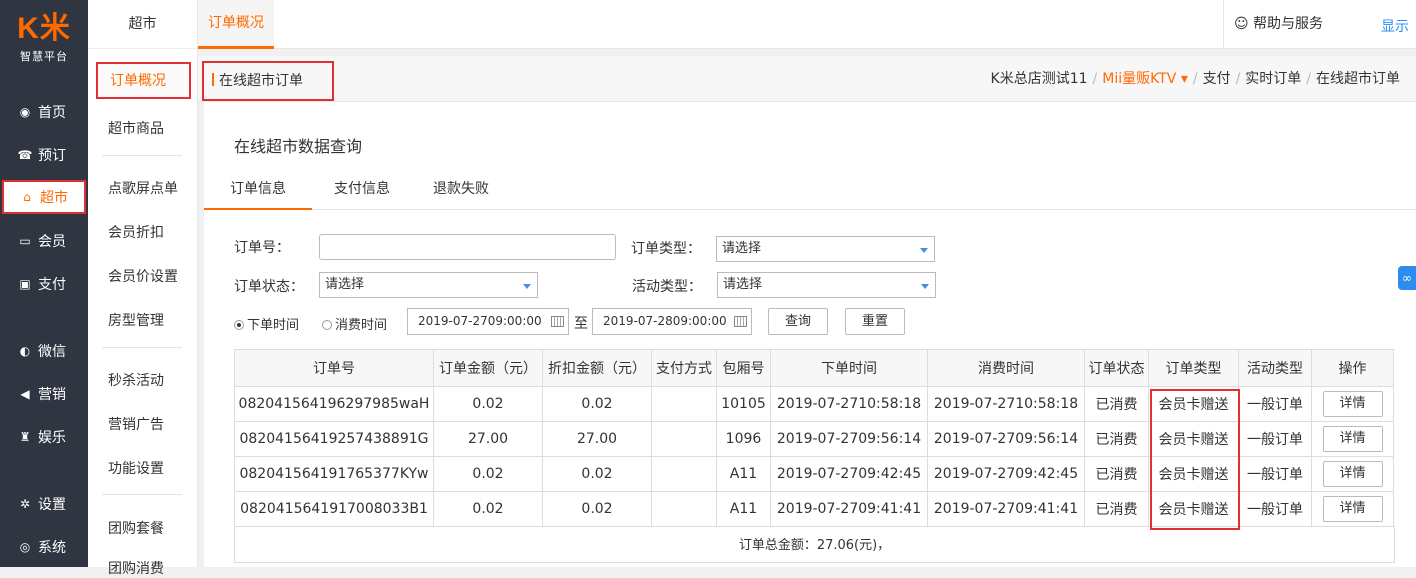 The height and width of the screenshot is (578, 1416). What do you see at coordinates (826, 285) in the screenshot?
I see `activity-type-select: 请选择` at bounding box center [826, 285].